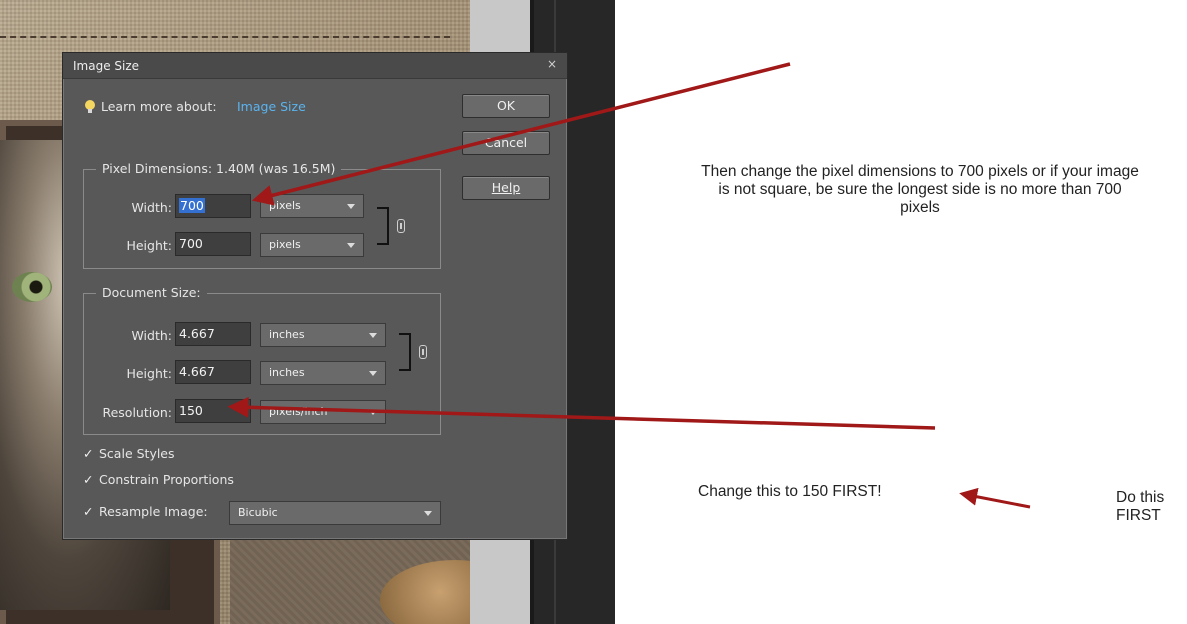 The width and height of the screenshot is (1187, 624). I want to click on pixel-height-label: Height:, so click(149, 245).